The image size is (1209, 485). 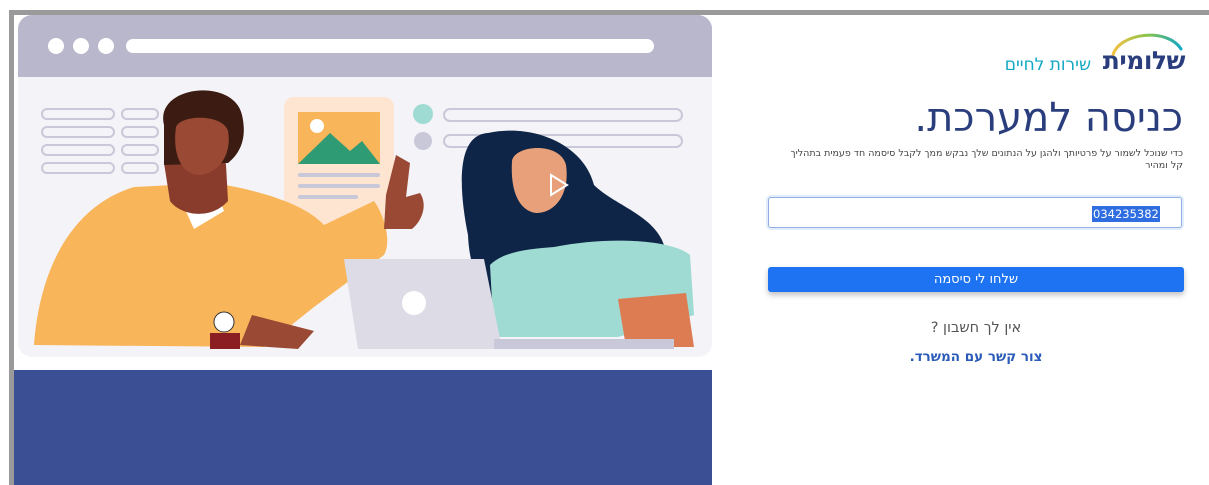 I want to click on page-title: כניסה למערכת., so click(x=1048, y=118).